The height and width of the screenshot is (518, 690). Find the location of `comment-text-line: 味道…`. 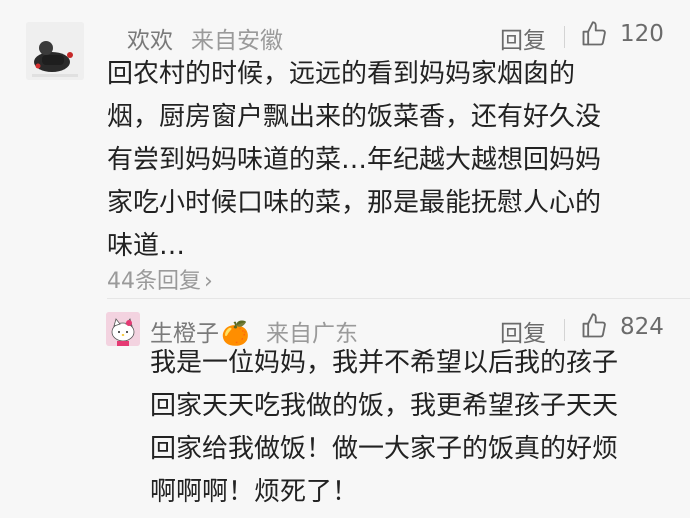

comment-text-line: 味道… is located at coordinates (146, 246).